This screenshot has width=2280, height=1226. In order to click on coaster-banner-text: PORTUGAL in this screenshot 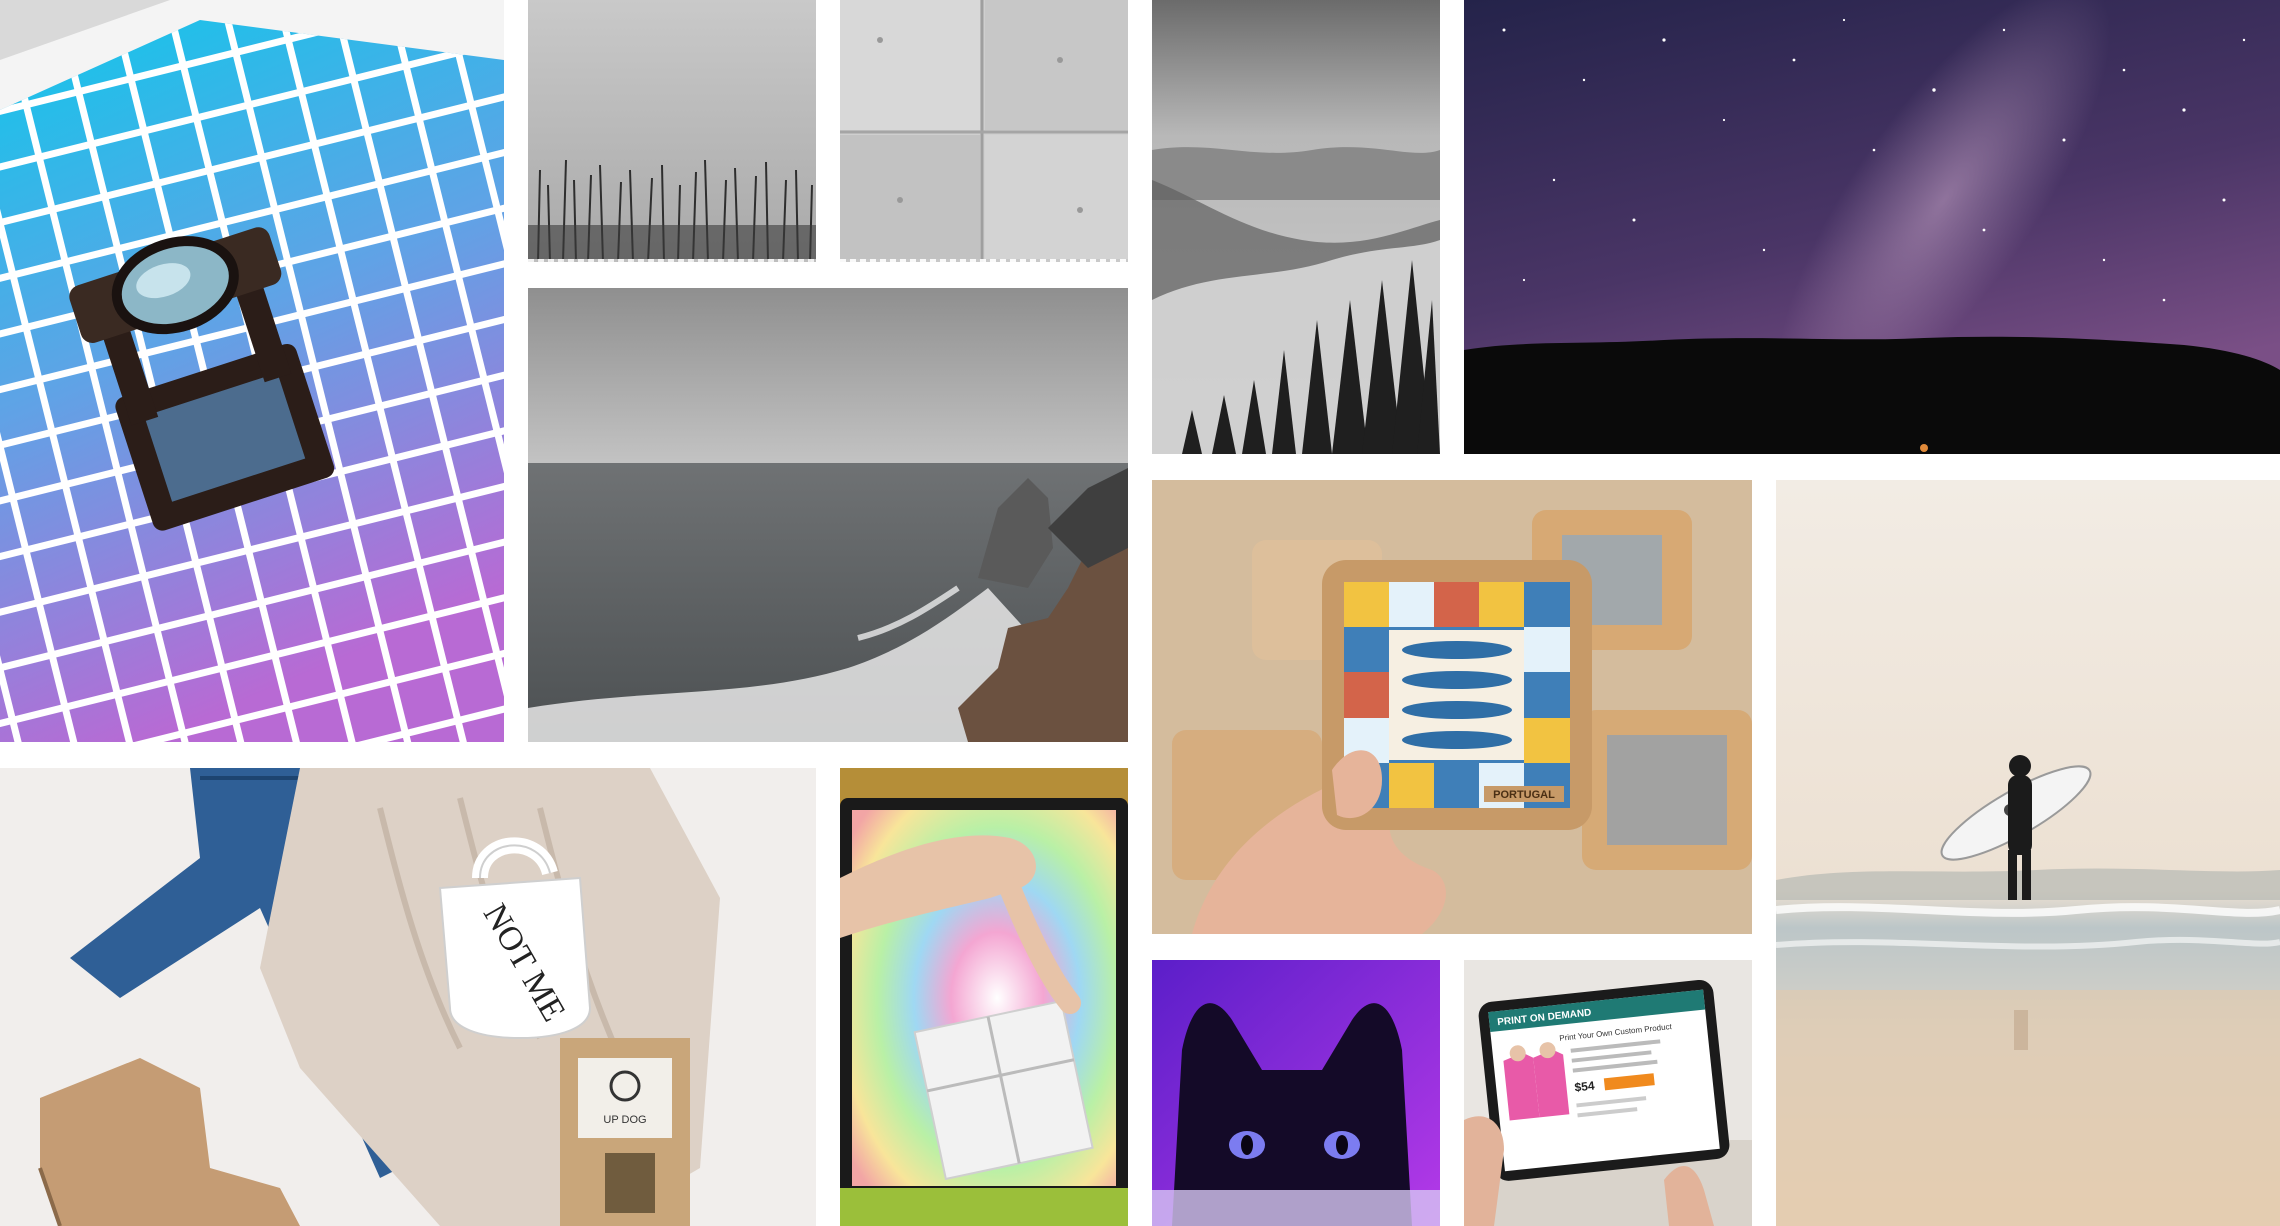, I will do `click(1524, 795)`.